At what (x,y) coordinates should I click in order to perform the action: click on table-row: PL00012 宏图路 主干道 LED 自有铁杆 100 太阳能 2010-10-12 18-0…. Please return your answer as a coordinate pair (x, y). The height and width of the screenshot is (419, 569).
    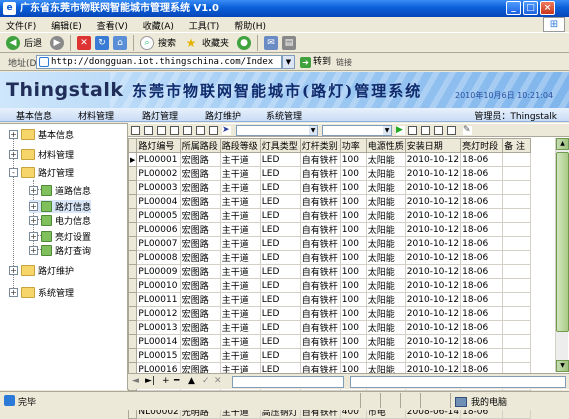
    Looking at the image, I should click on (329, 313).